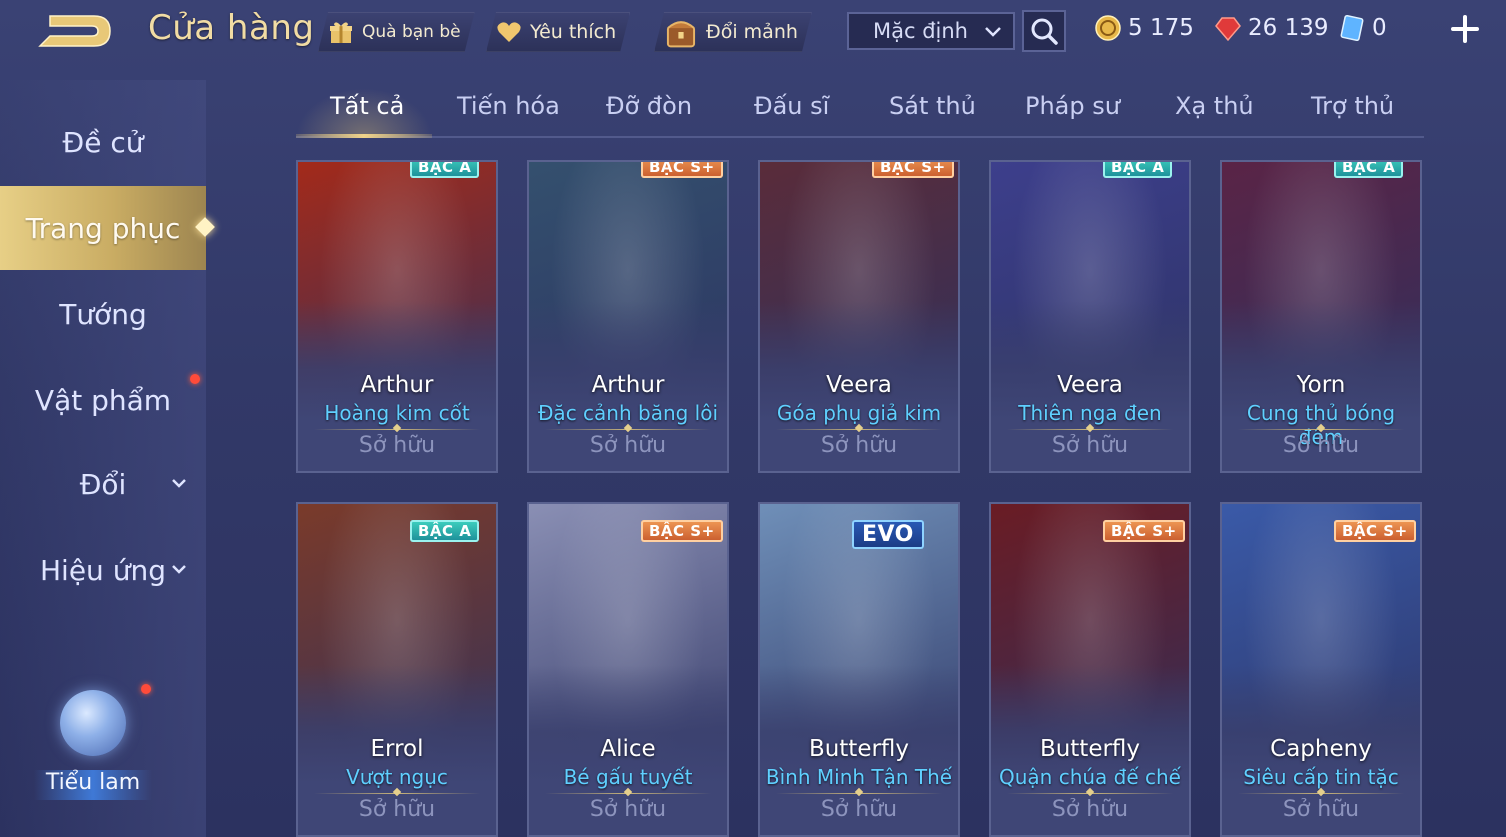 Image resolution: width=1506 pixels, height=837 pixels. Describe the element at coordinates (628, 669) in the screenshot. I see `skin-card: BẬC S+ Alice Bé gấu tuyết Sở hữu` at that location.